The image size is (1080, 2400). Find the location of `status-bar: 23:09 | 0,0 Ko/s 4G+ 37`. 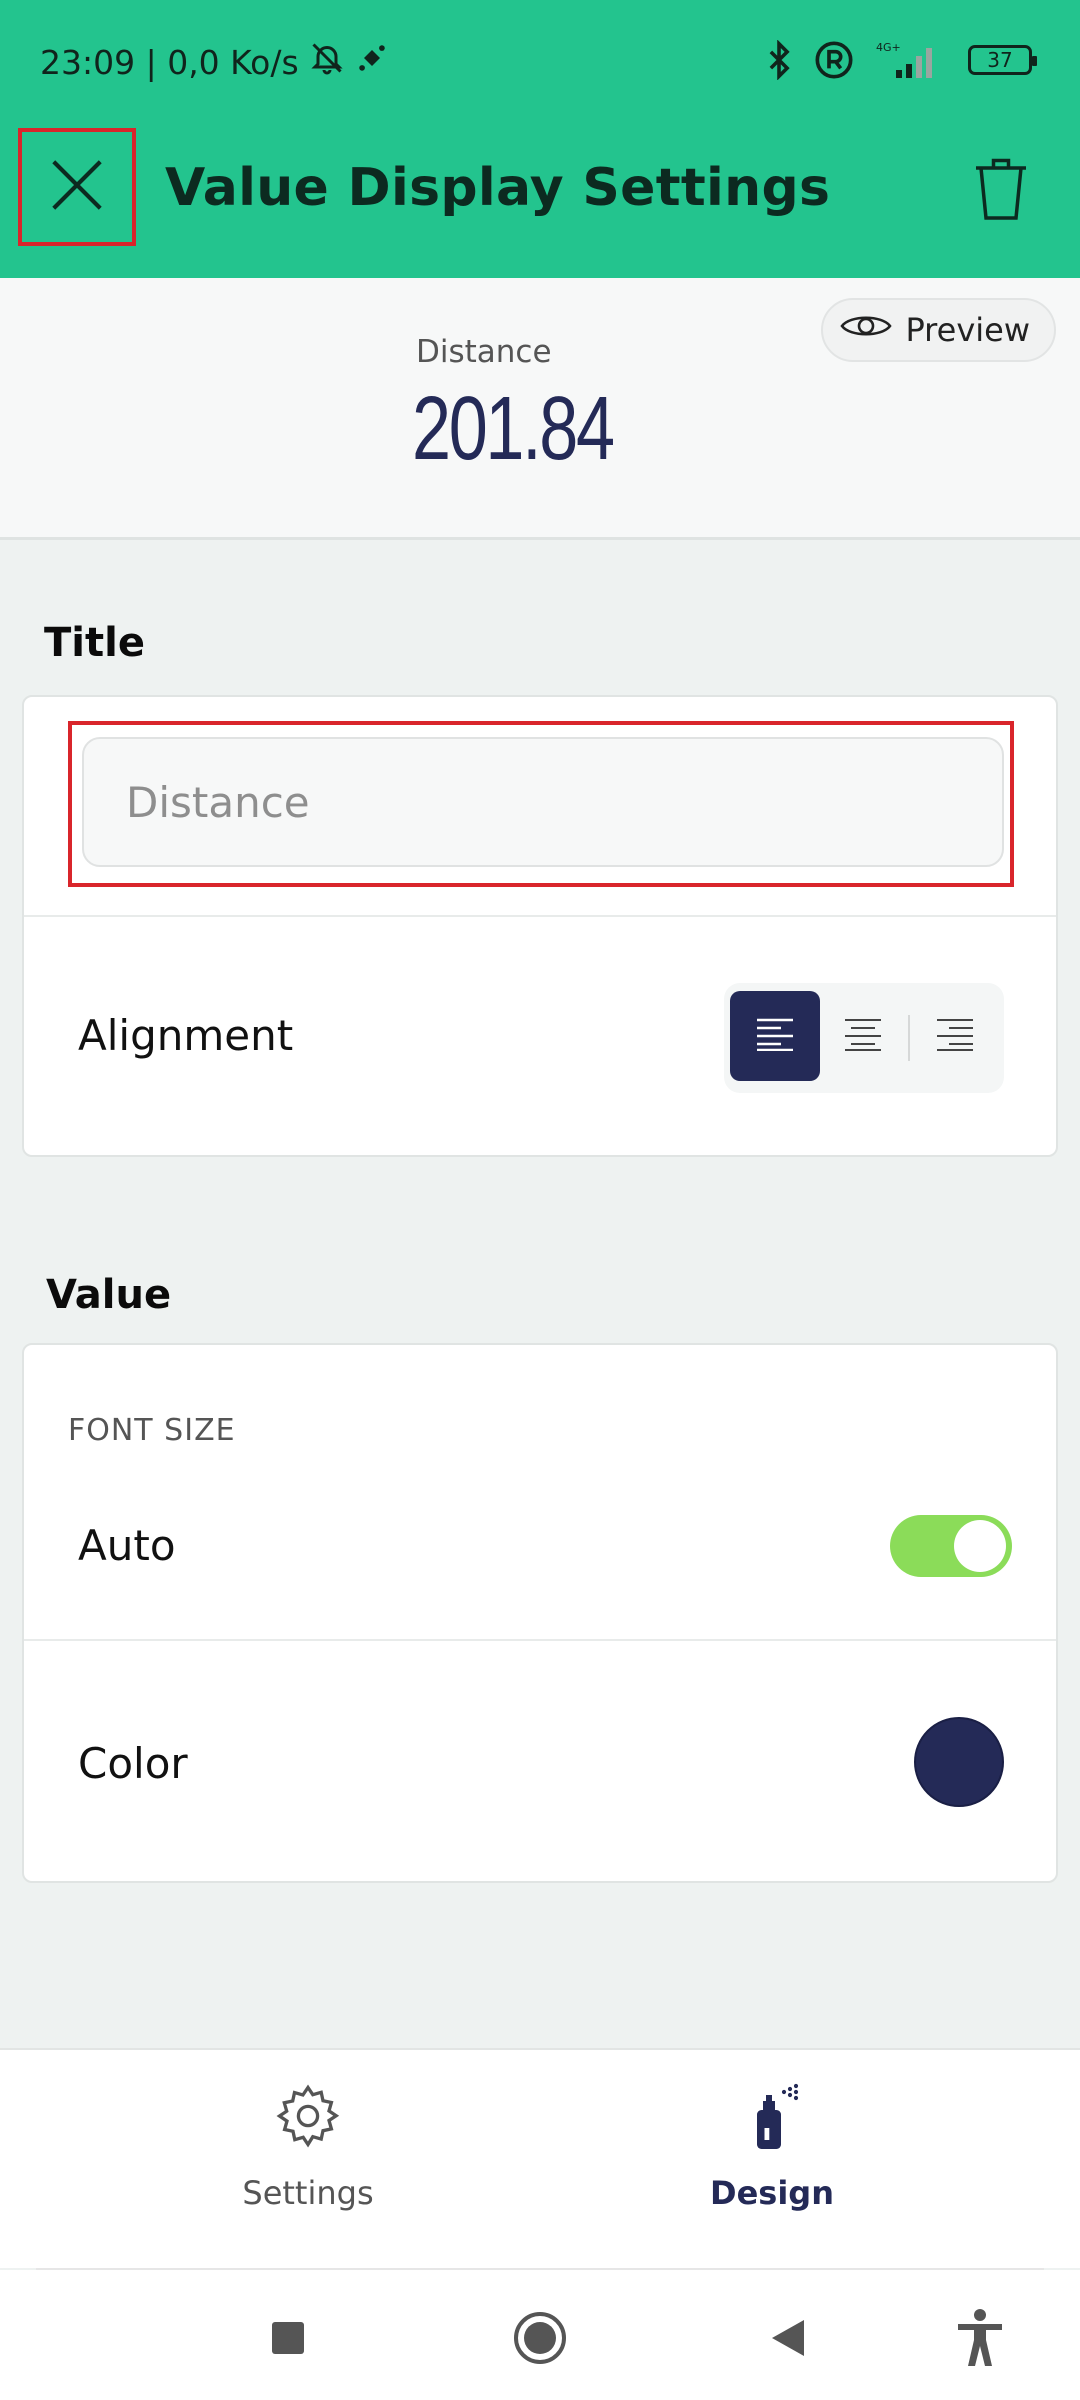

status-bar: 23:09 | 0,0 Ko/s 4G+ 37 is located at coordinates (540, 64).